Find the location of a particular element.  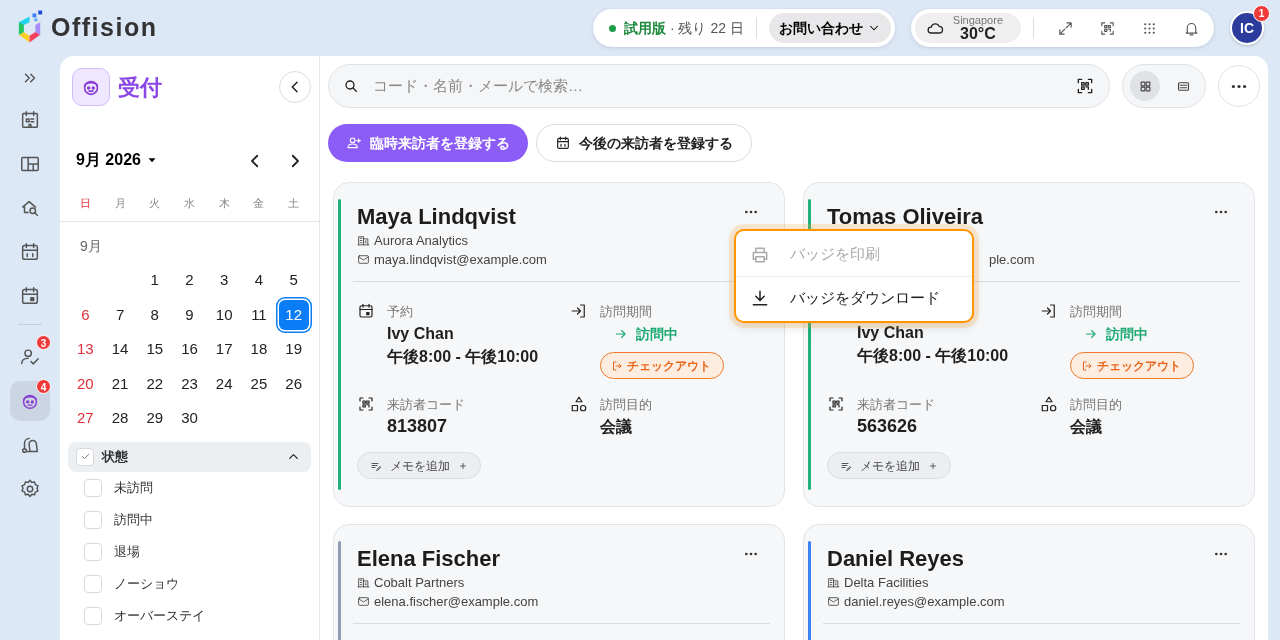

contact-button: お問い合わせ is located at coordinates (829, 28).